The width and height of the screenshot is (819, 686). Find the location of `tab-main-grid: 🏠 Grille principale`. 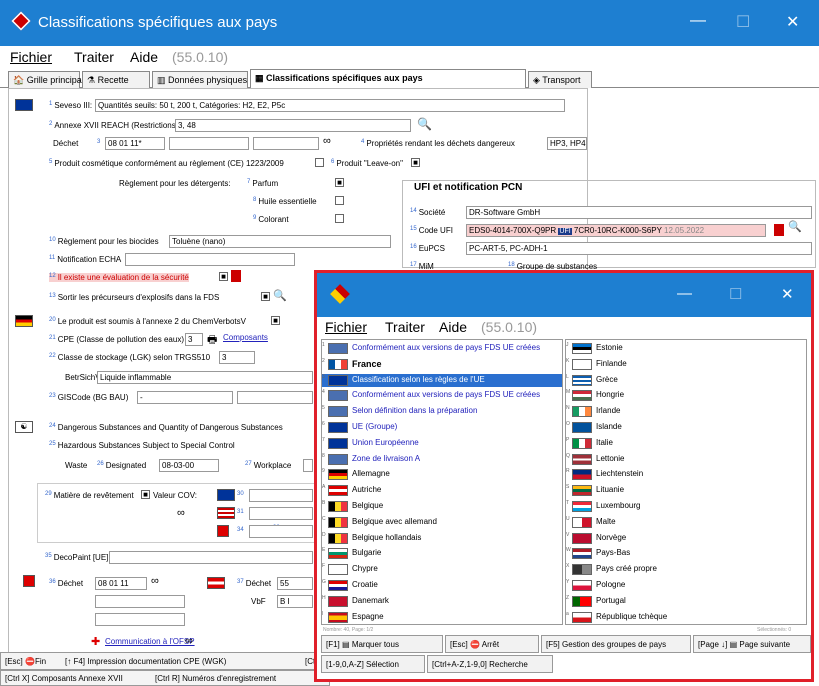

tab-main-grid: 🏠 Grille principale is located at coordinates (48, 79).